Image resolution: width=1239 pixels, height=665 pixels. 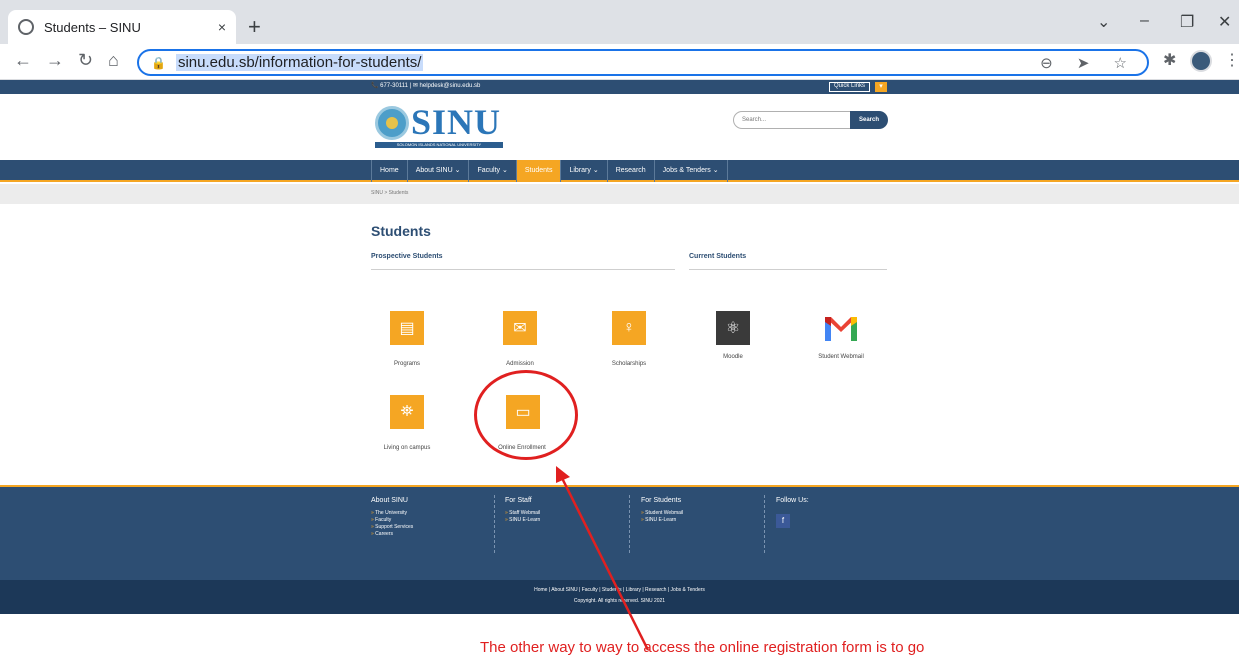 What do you see at coordinates (1103, 22) in the screenshot?
I see `tab-search-icon: ⌄` at bounding box center [1103, 22].